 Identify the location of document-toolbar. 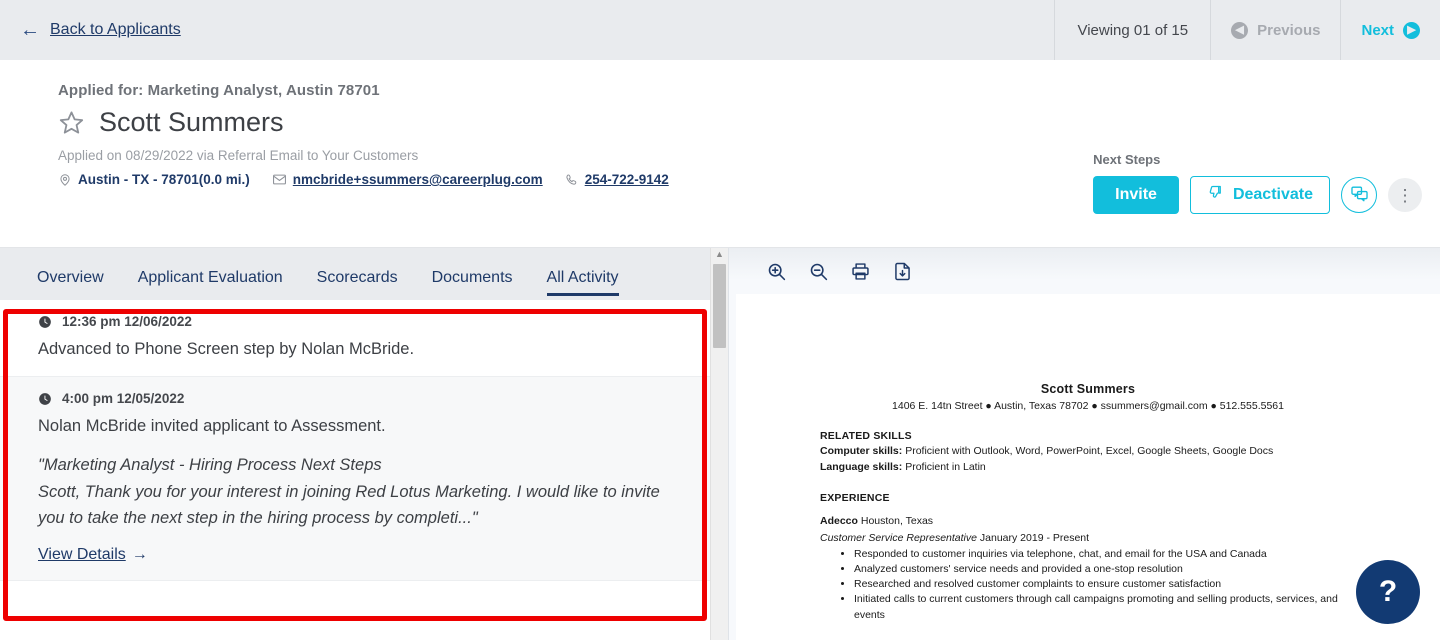
(1084, 271).